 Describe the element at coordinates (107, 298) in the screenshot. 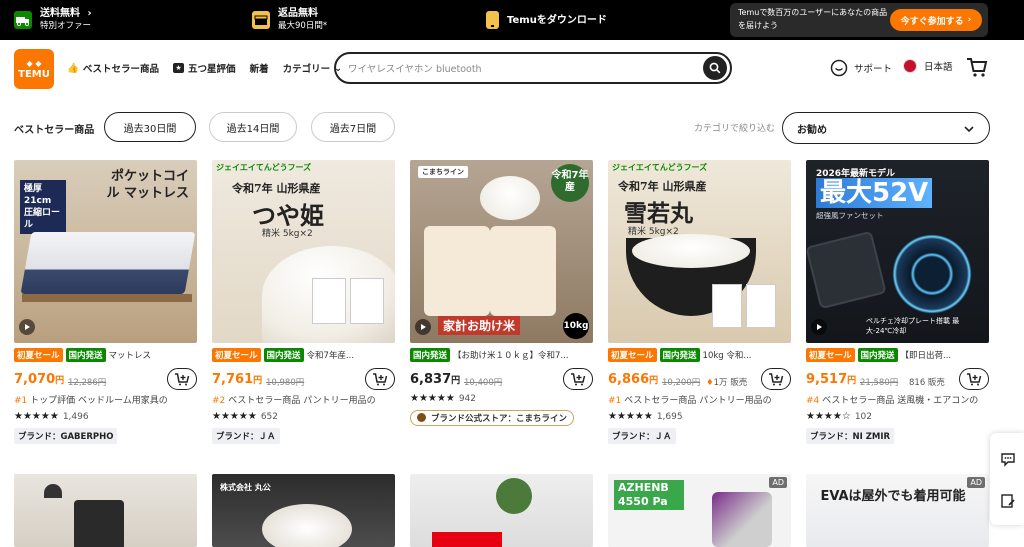

I see `bed-frame` at that location.